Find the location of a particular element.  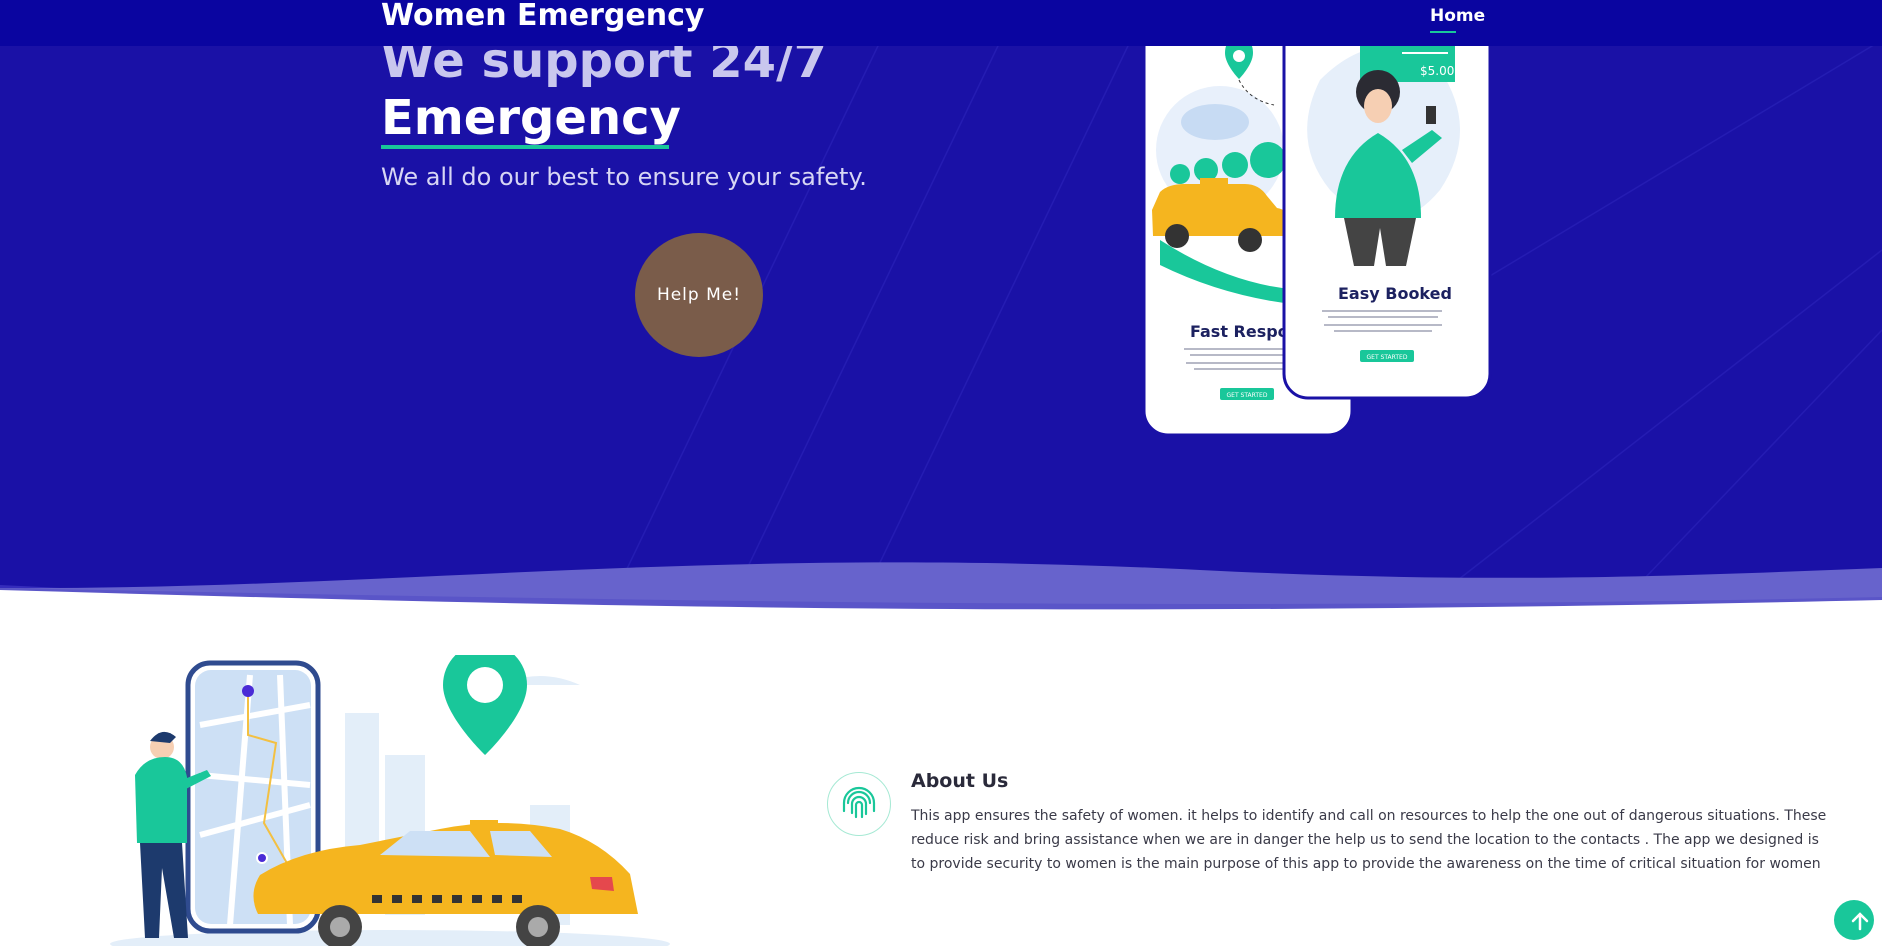

phone-right-title: Easy Booked is located at coordinates (1395, 293).